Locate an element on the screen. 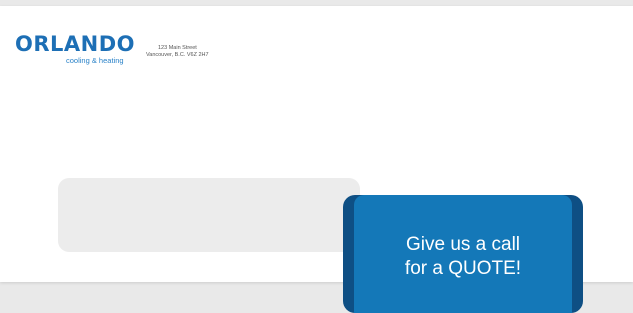  address-line-2: Vancouver, B.C. V6Z 2H7 is located at coordinates (177, 55).